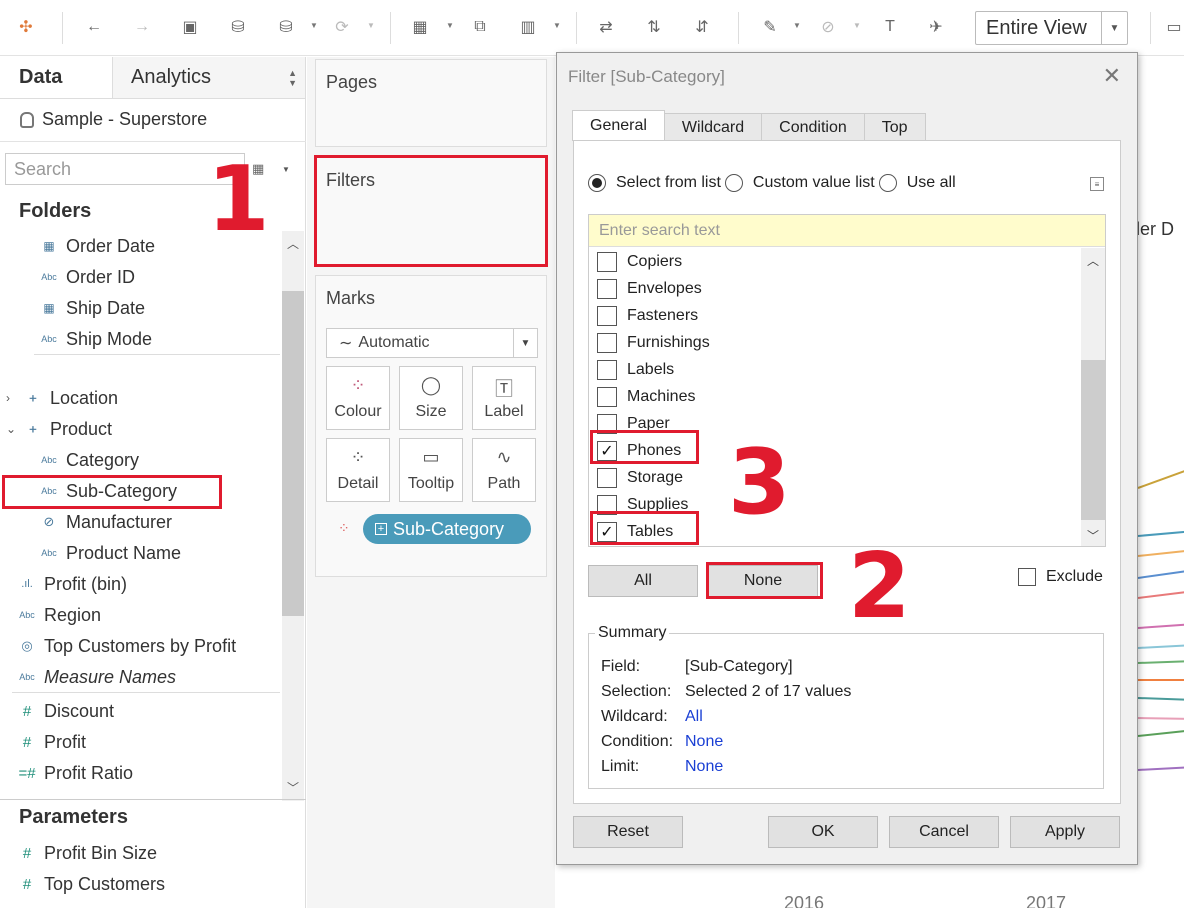 The image size is (1184, 908). What do you see at coordinates (704, 742) in the screenshot?
I see `summary-condition-link: None` at bounding box center [704, 742].